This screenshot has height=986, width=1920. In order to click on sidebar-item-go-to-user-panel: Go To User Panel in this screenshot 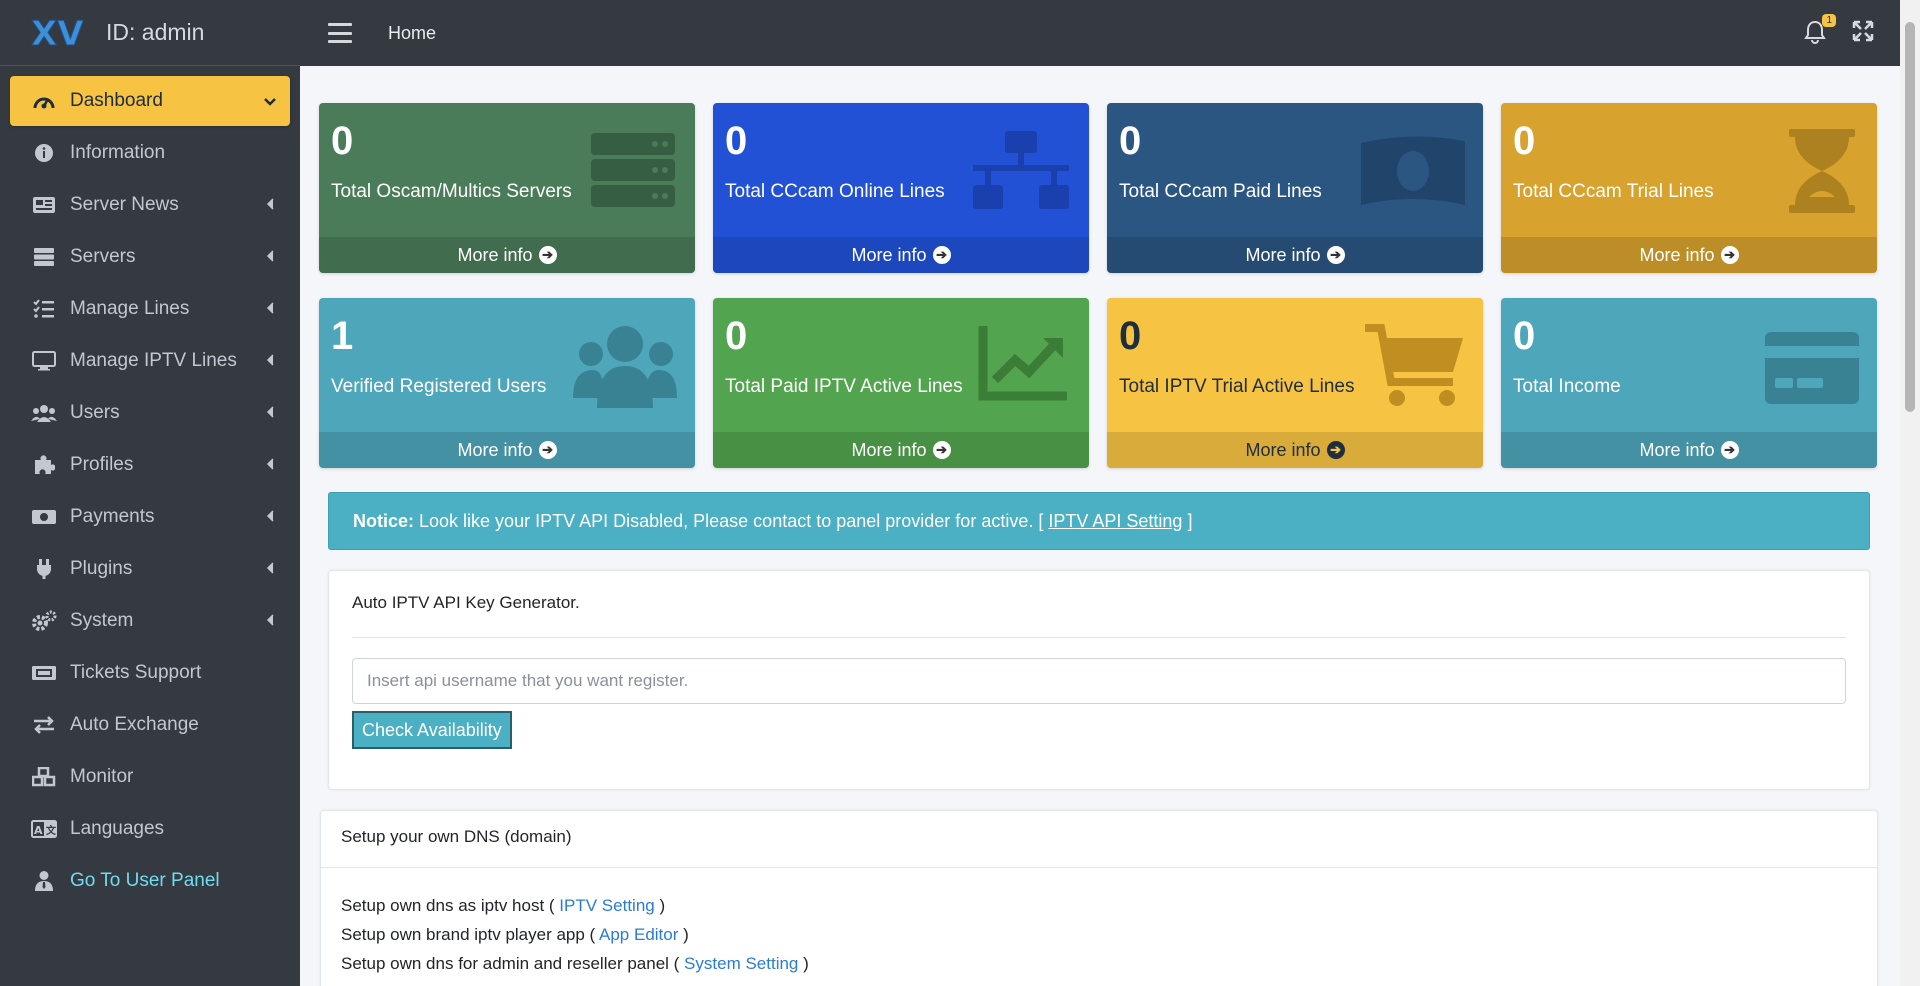, I will do `click(150, 881)`.